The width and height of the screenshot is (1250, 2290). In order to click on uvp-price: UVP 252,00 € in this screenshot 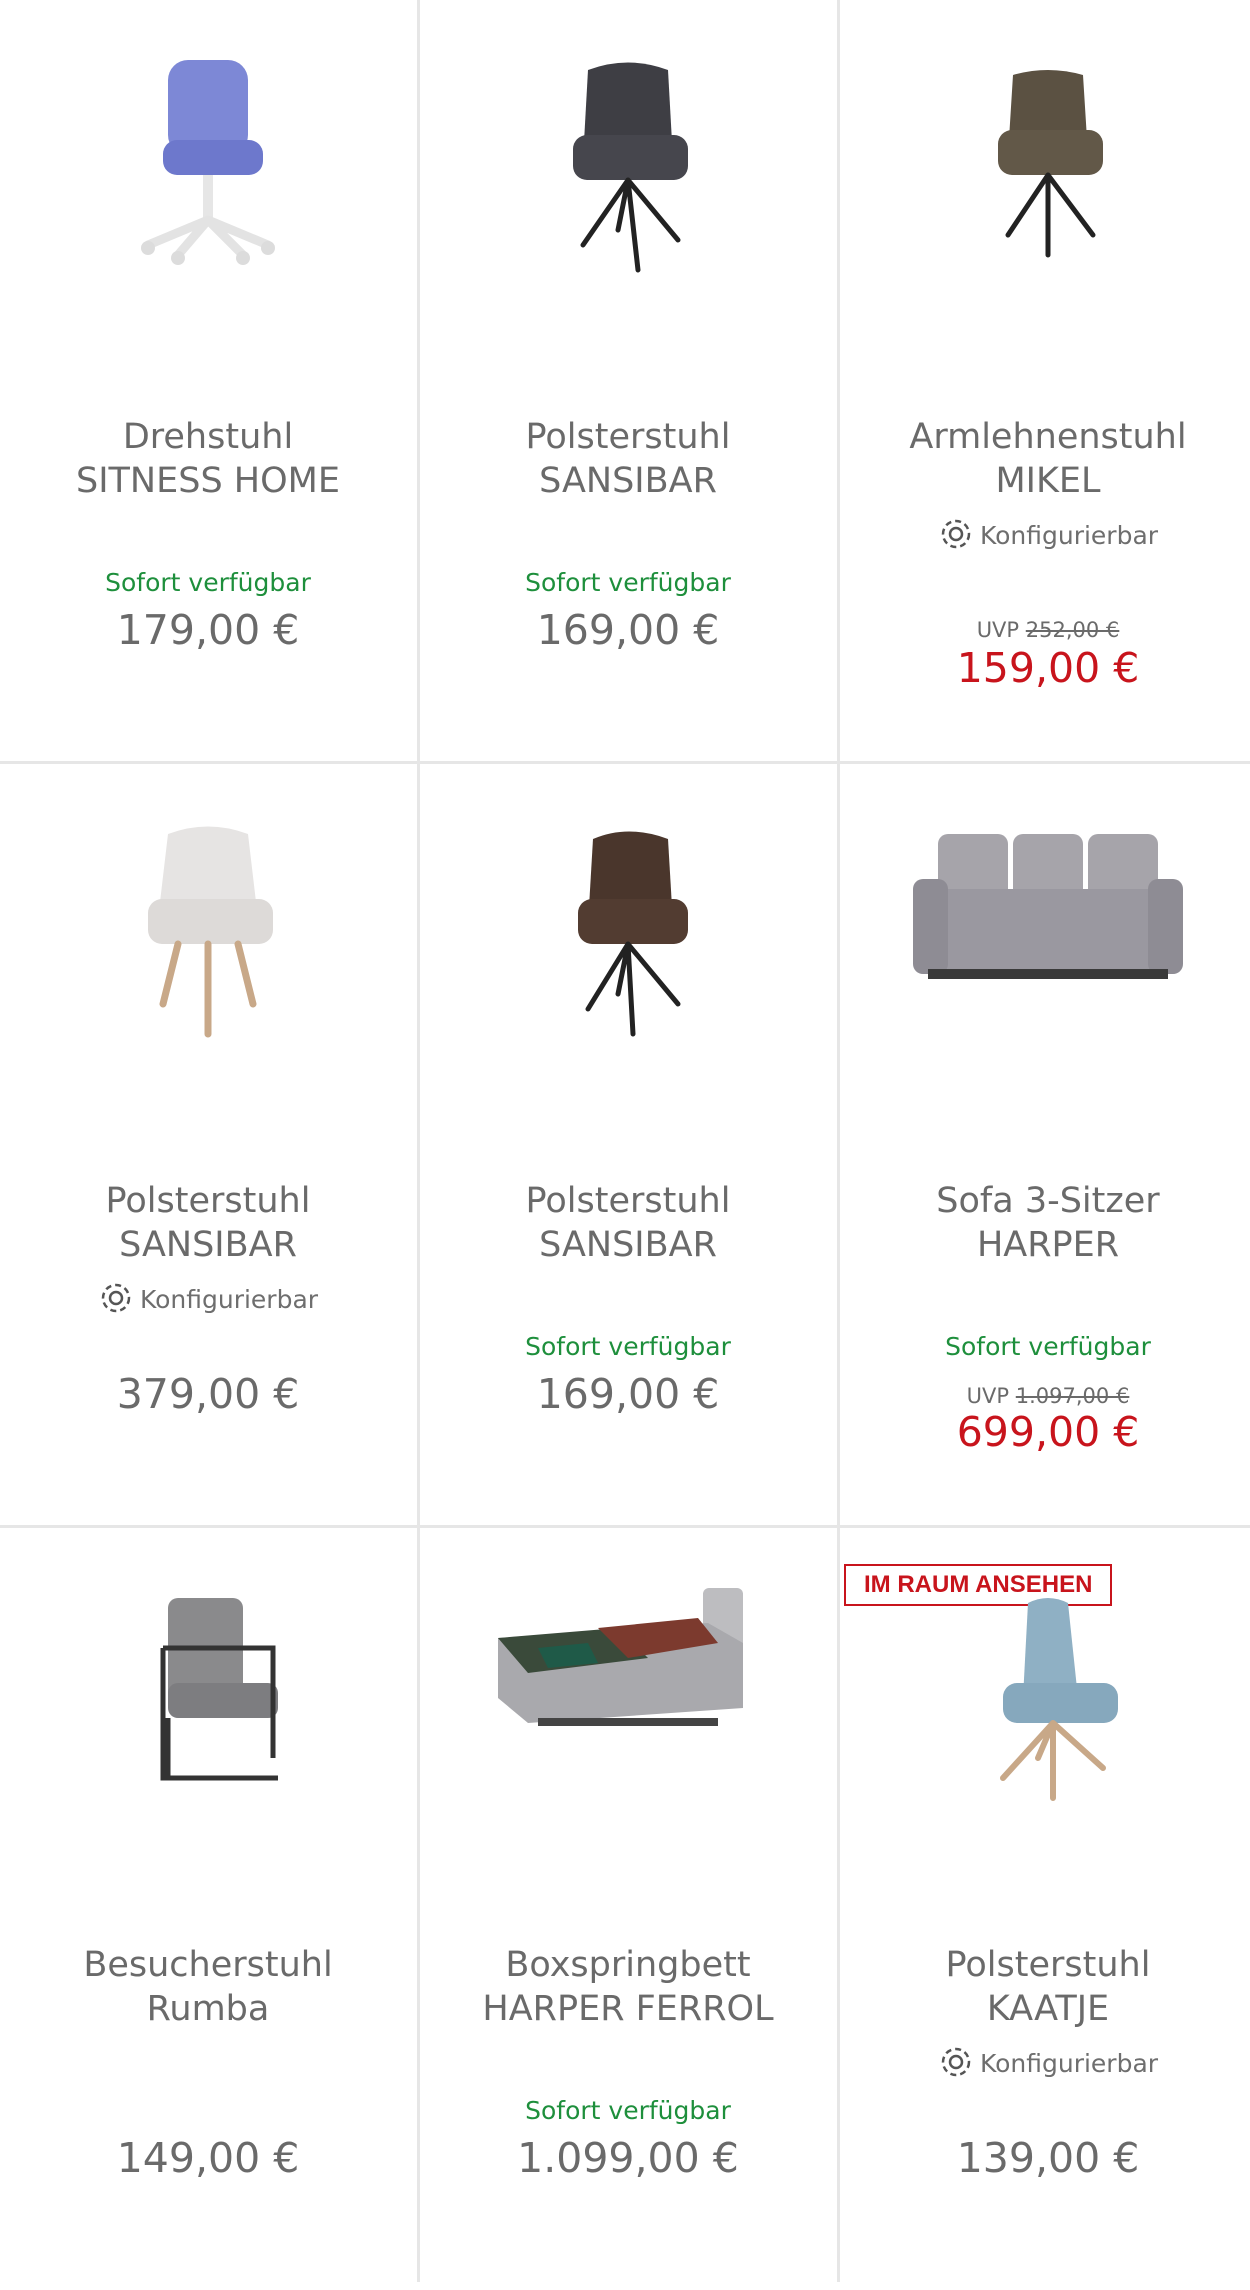, I will do `click(1048, 630)`.